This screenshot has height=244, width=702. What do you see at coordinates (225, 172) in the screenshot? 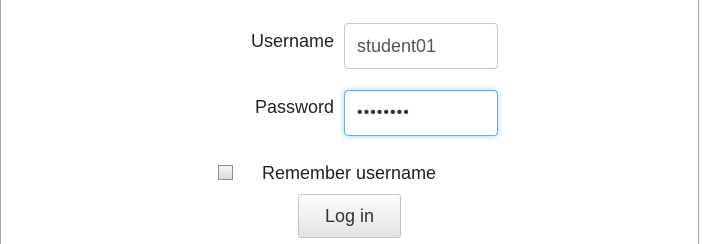
I see `remember-username-checkbox` at bounding box center [225, 172].